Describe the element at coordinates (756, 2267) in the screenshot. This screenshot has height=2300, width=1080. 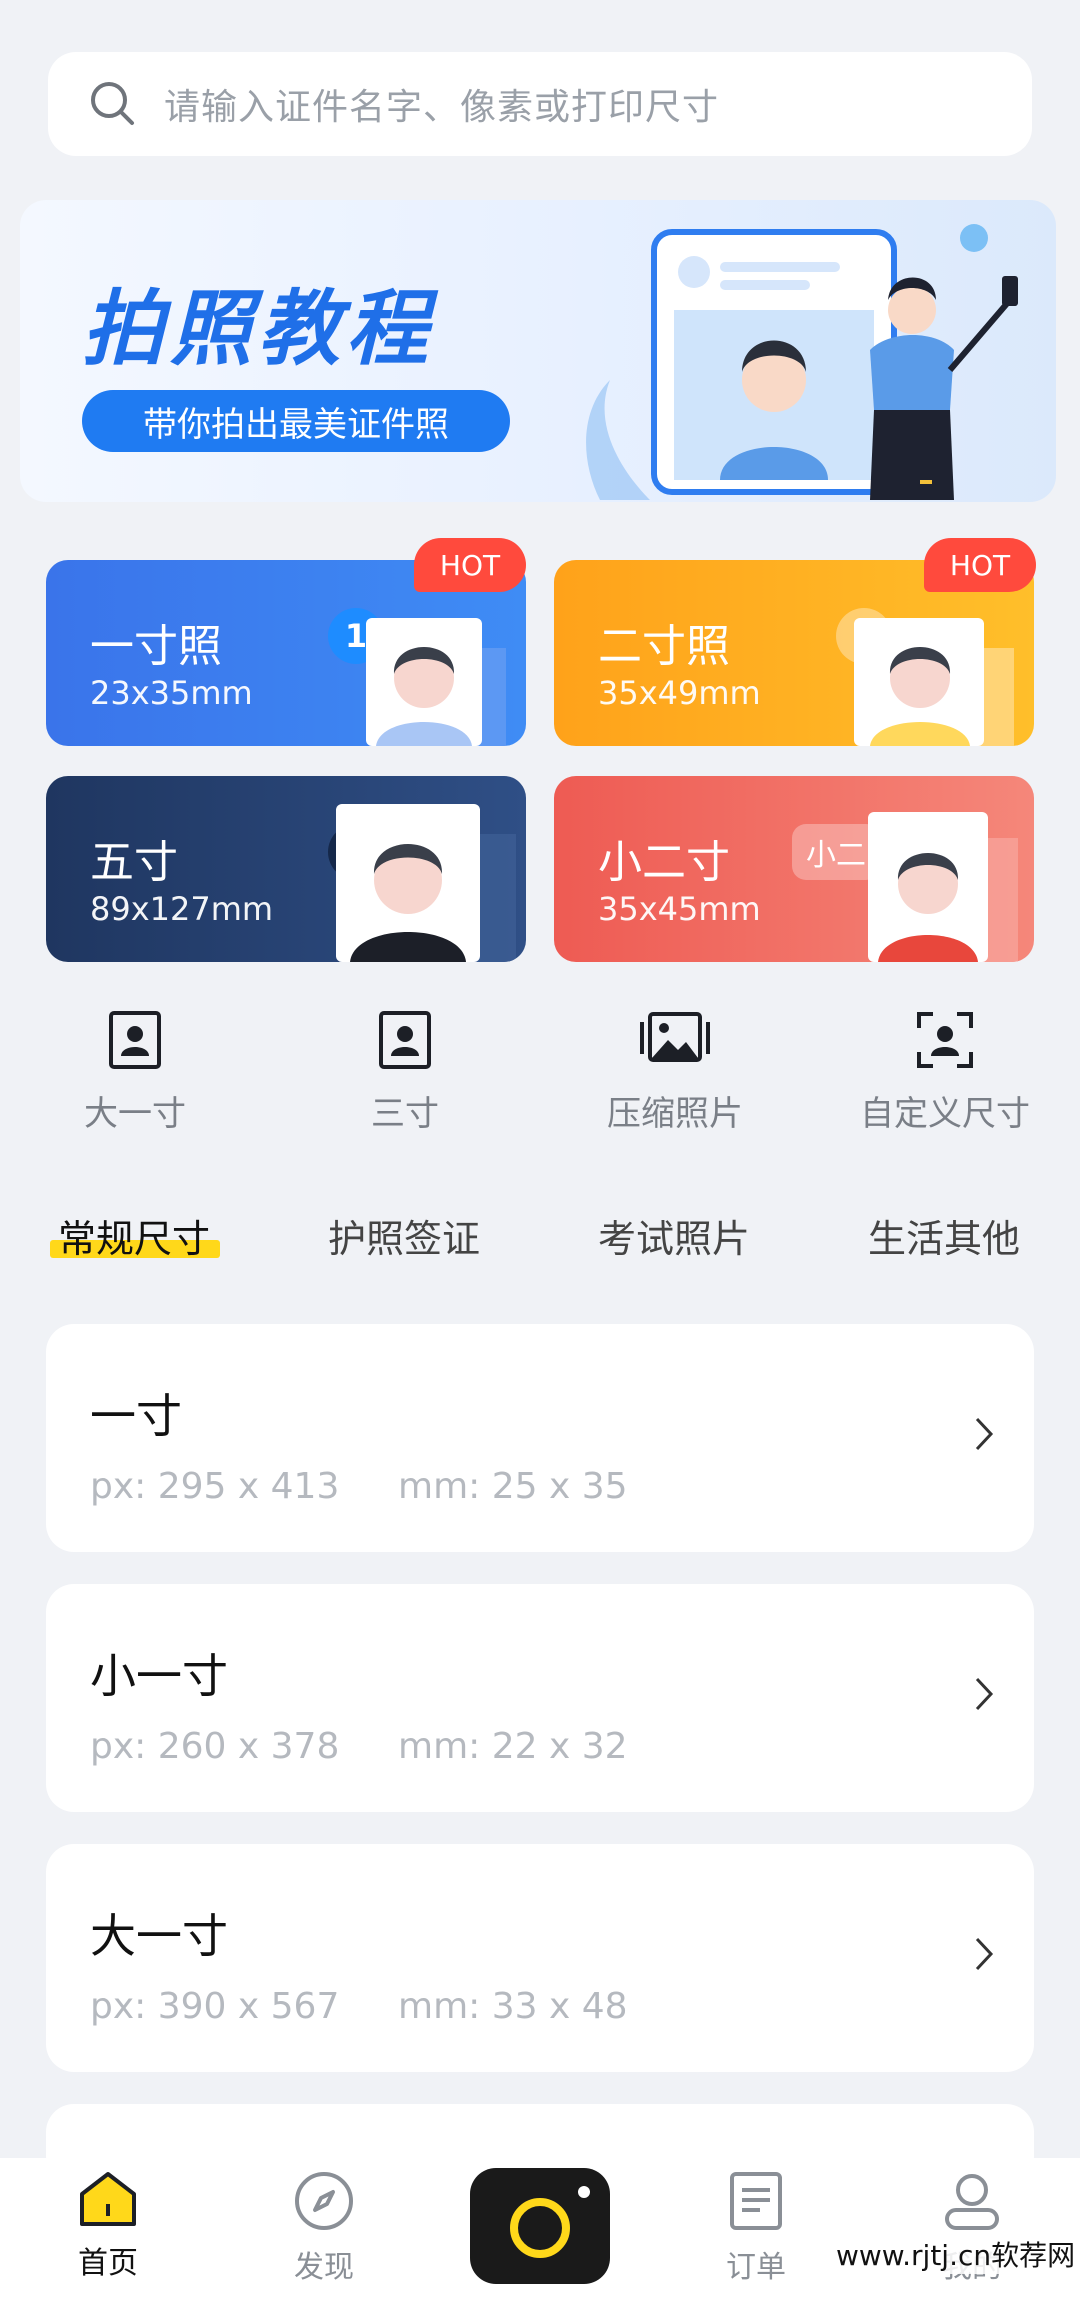
I see `nav-label: 订单` at that location.